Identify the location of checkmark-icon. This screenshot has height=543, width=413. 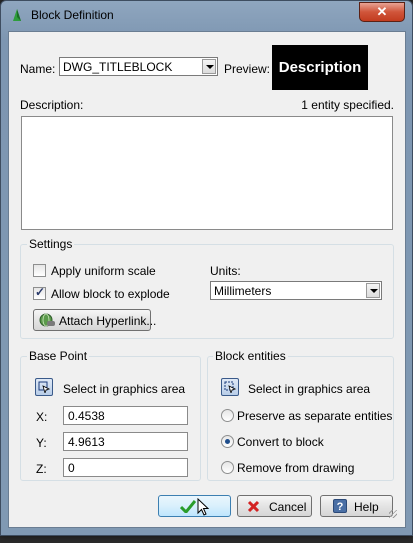
(188, 506).